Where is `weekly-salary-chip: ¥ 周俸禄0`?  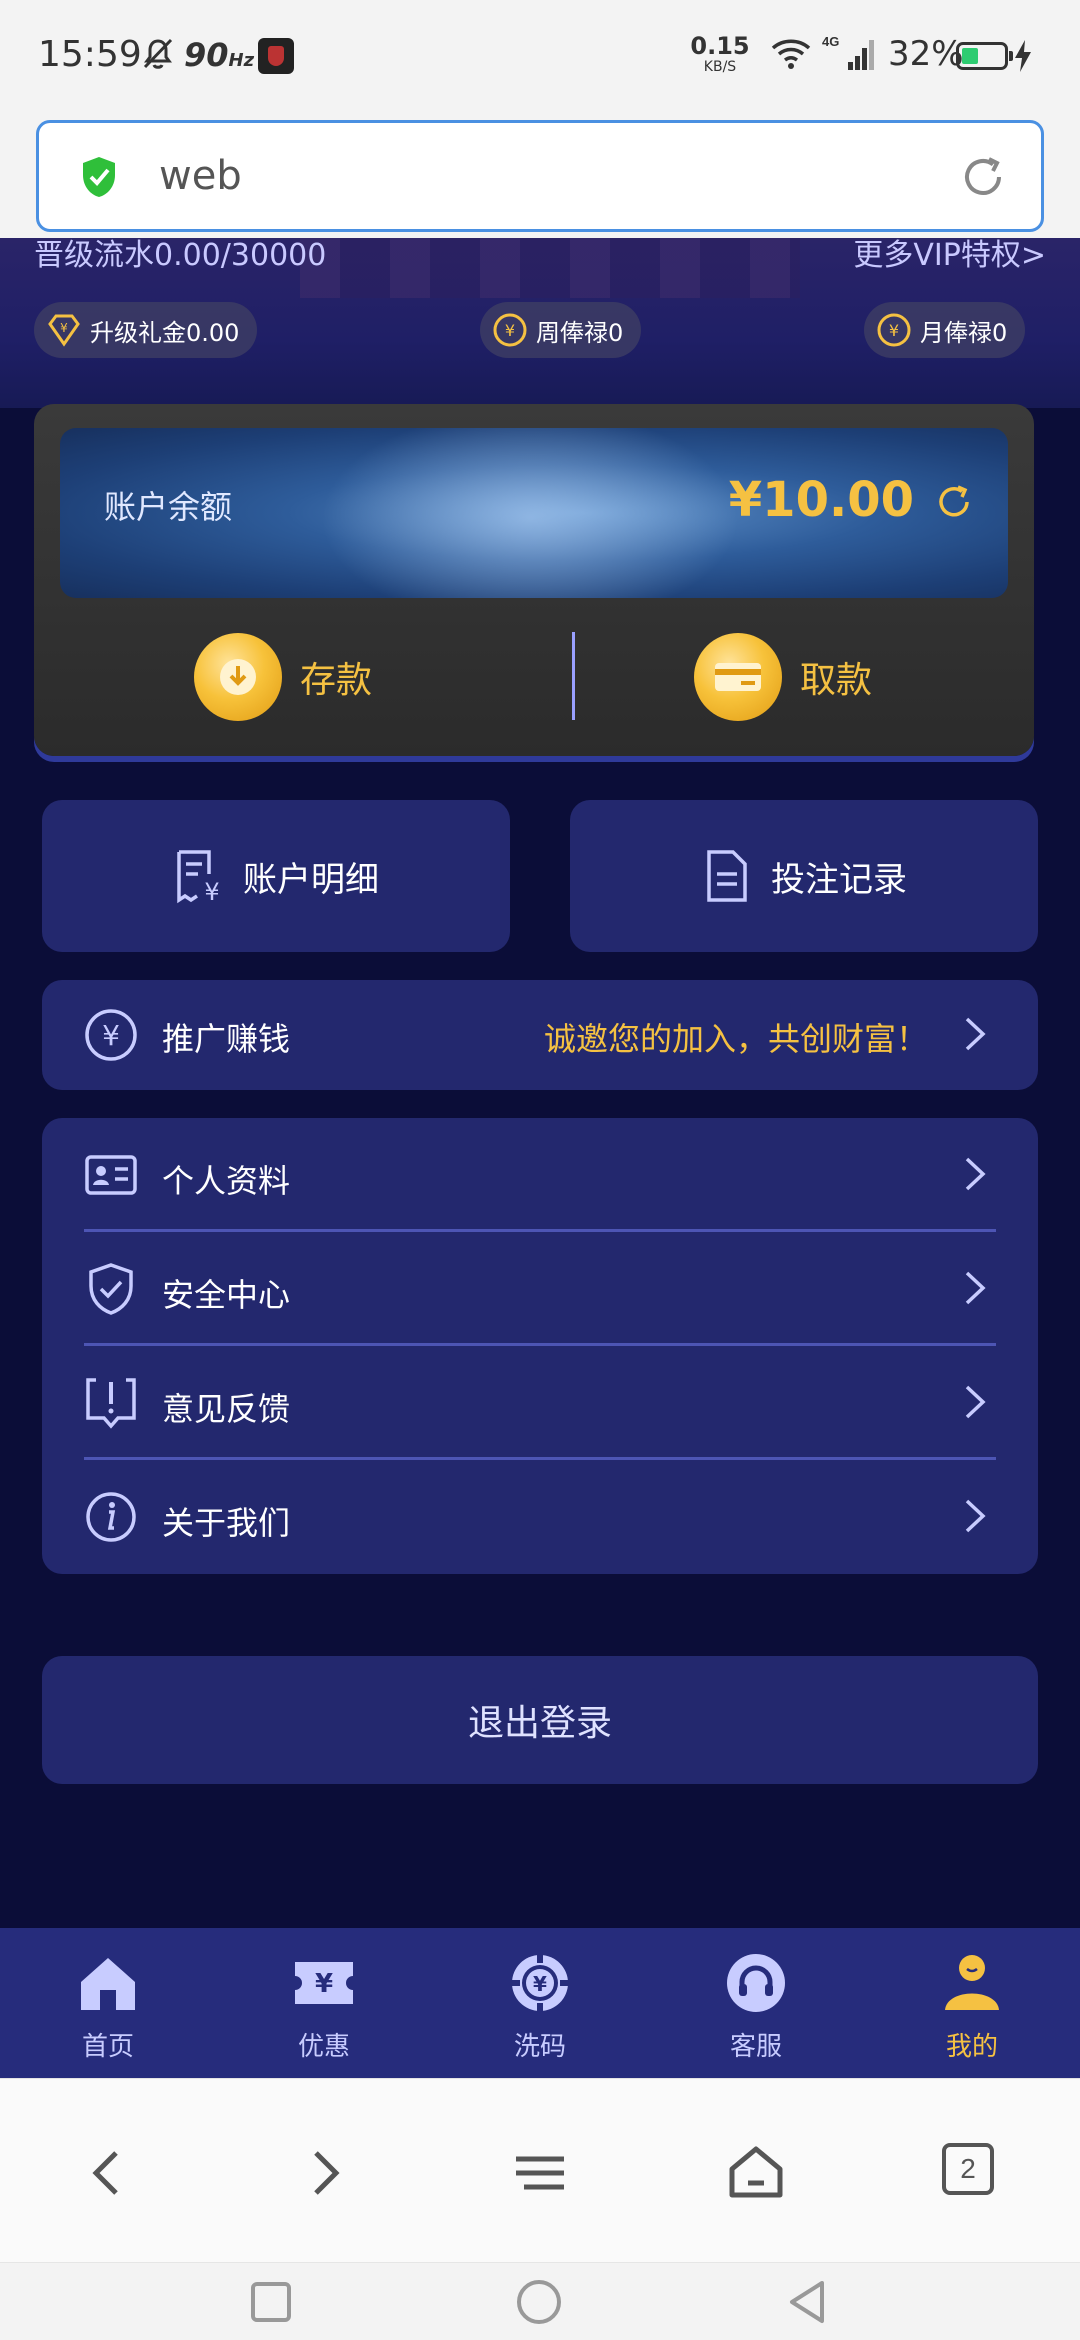
weekly-salary-chip: ¥ 周俸禄0 is located at coordinates (561, 330).